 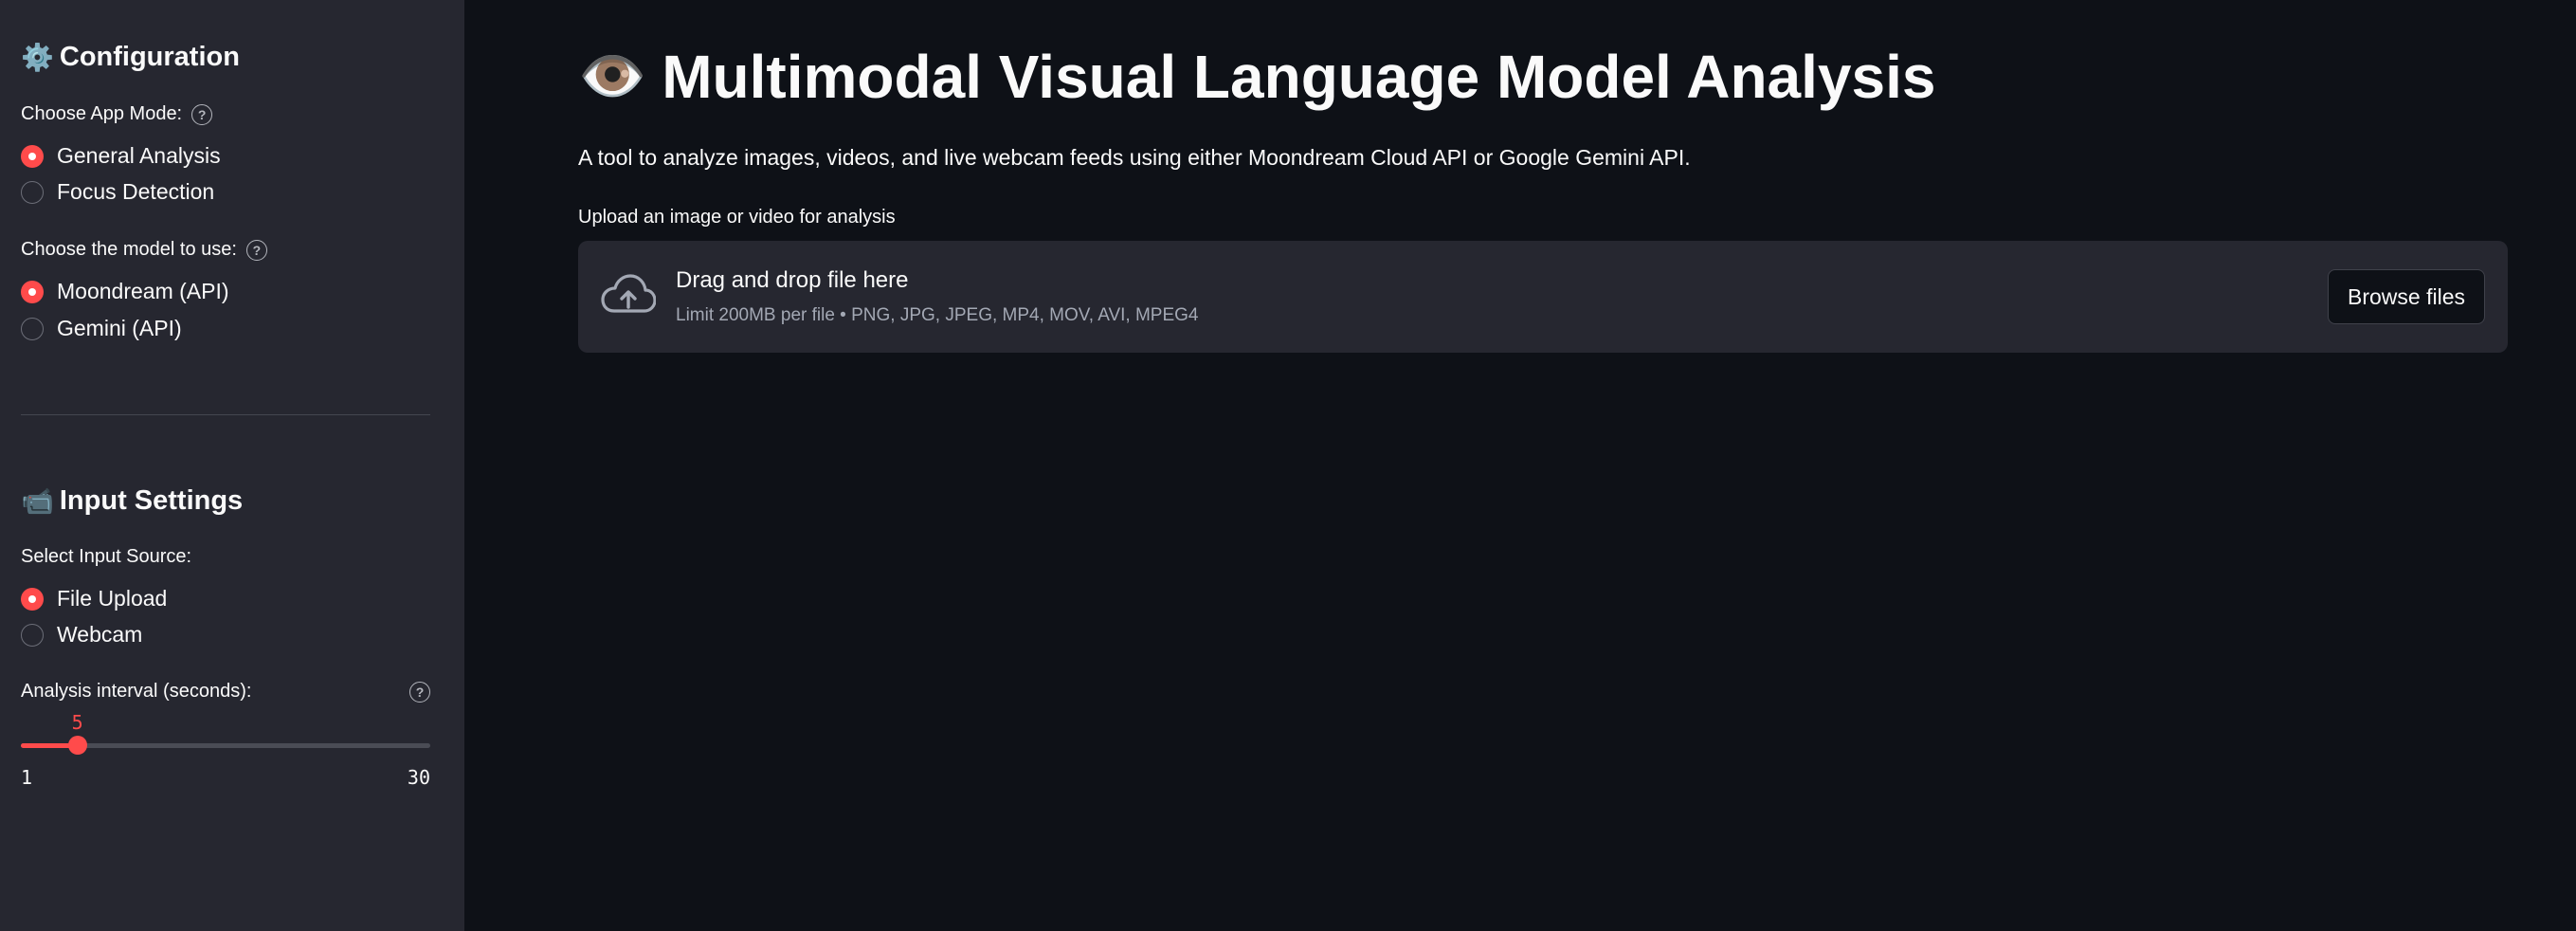 I want to click on radio-label: Moondream (API), so click(x=143, y=291).